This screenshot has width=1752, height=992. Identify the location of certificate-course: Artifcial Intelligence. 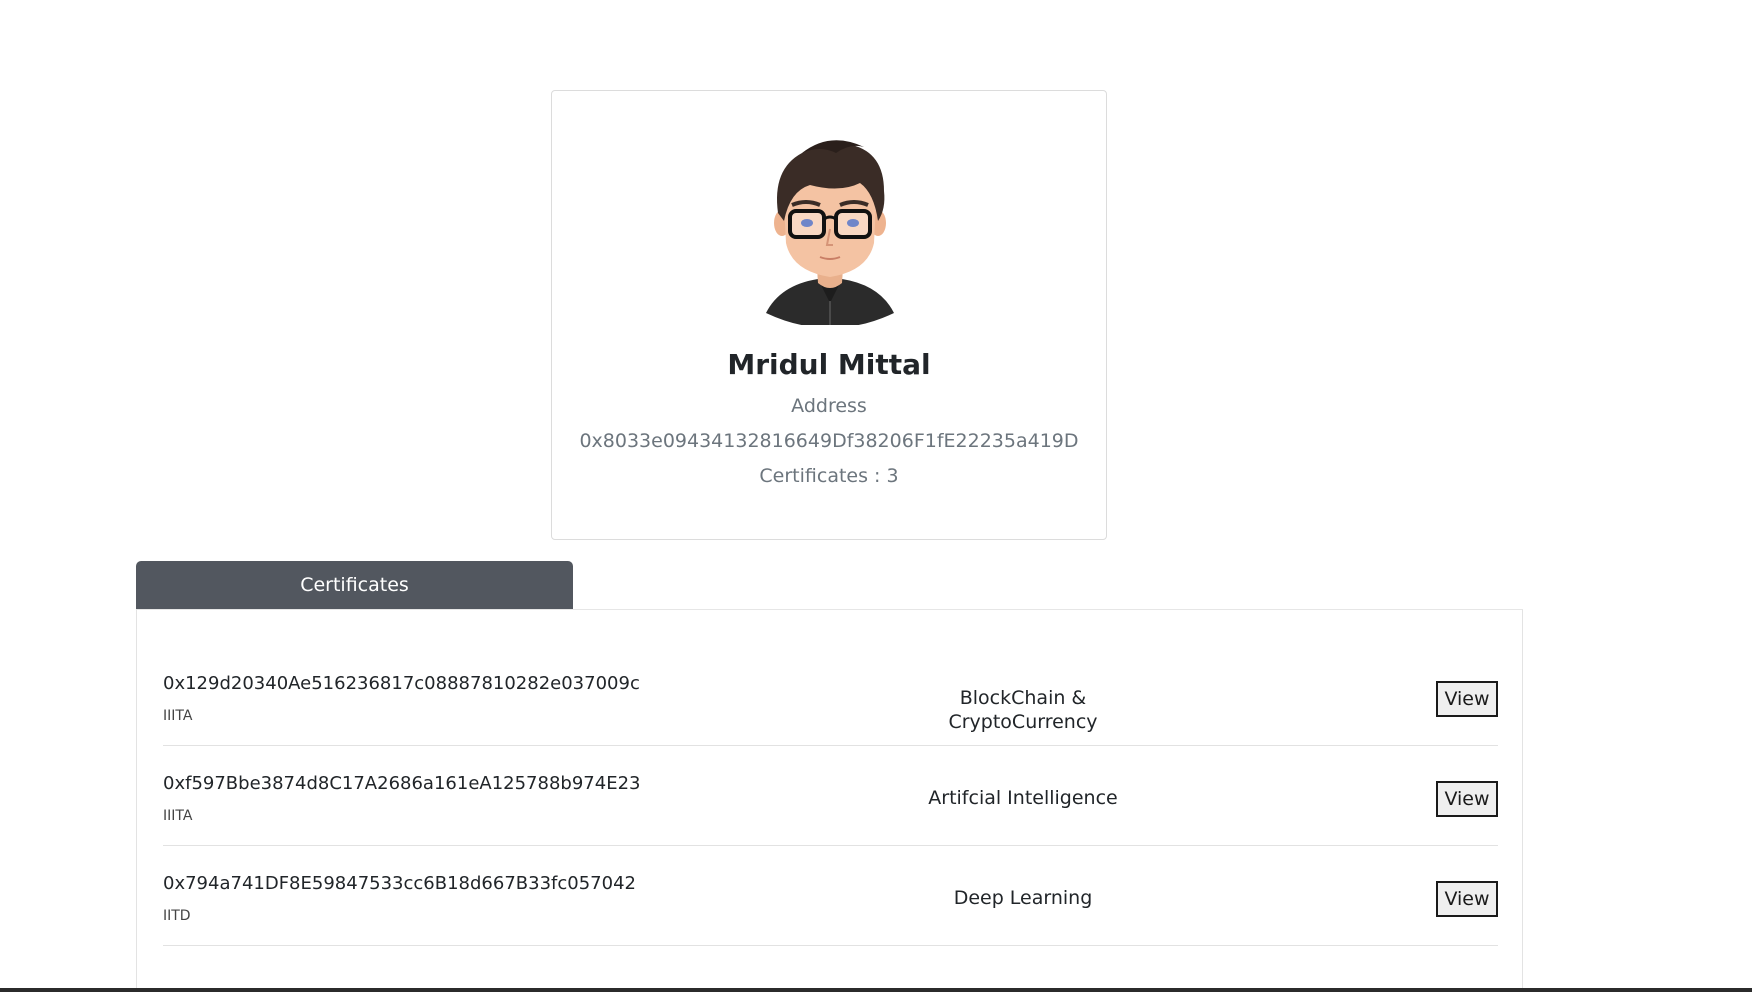
(1023, 798).